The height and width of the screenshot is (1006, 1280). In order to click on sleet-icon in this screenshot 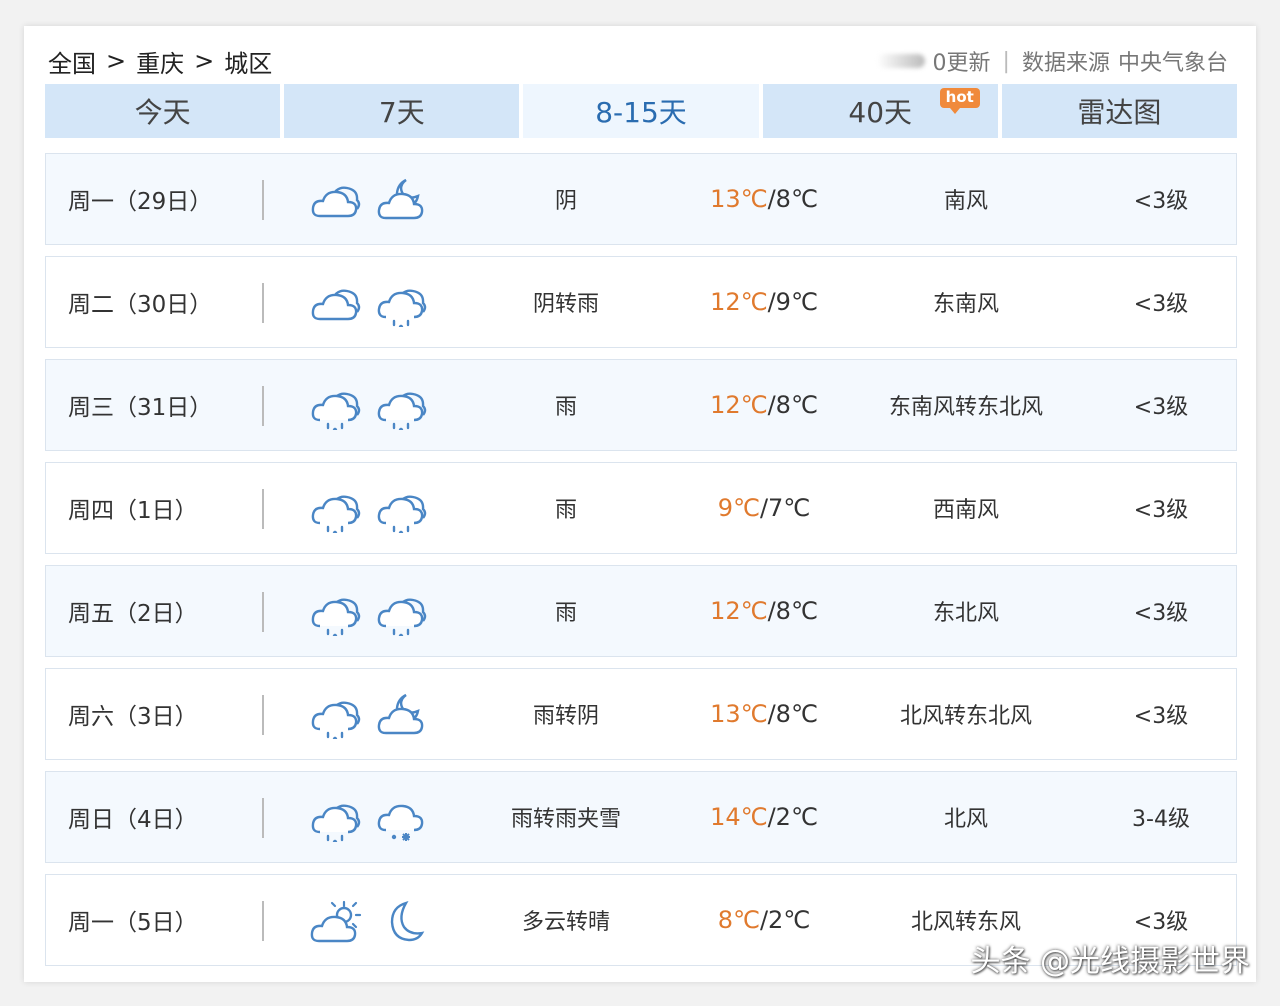, I will do `click(402, 818)`.